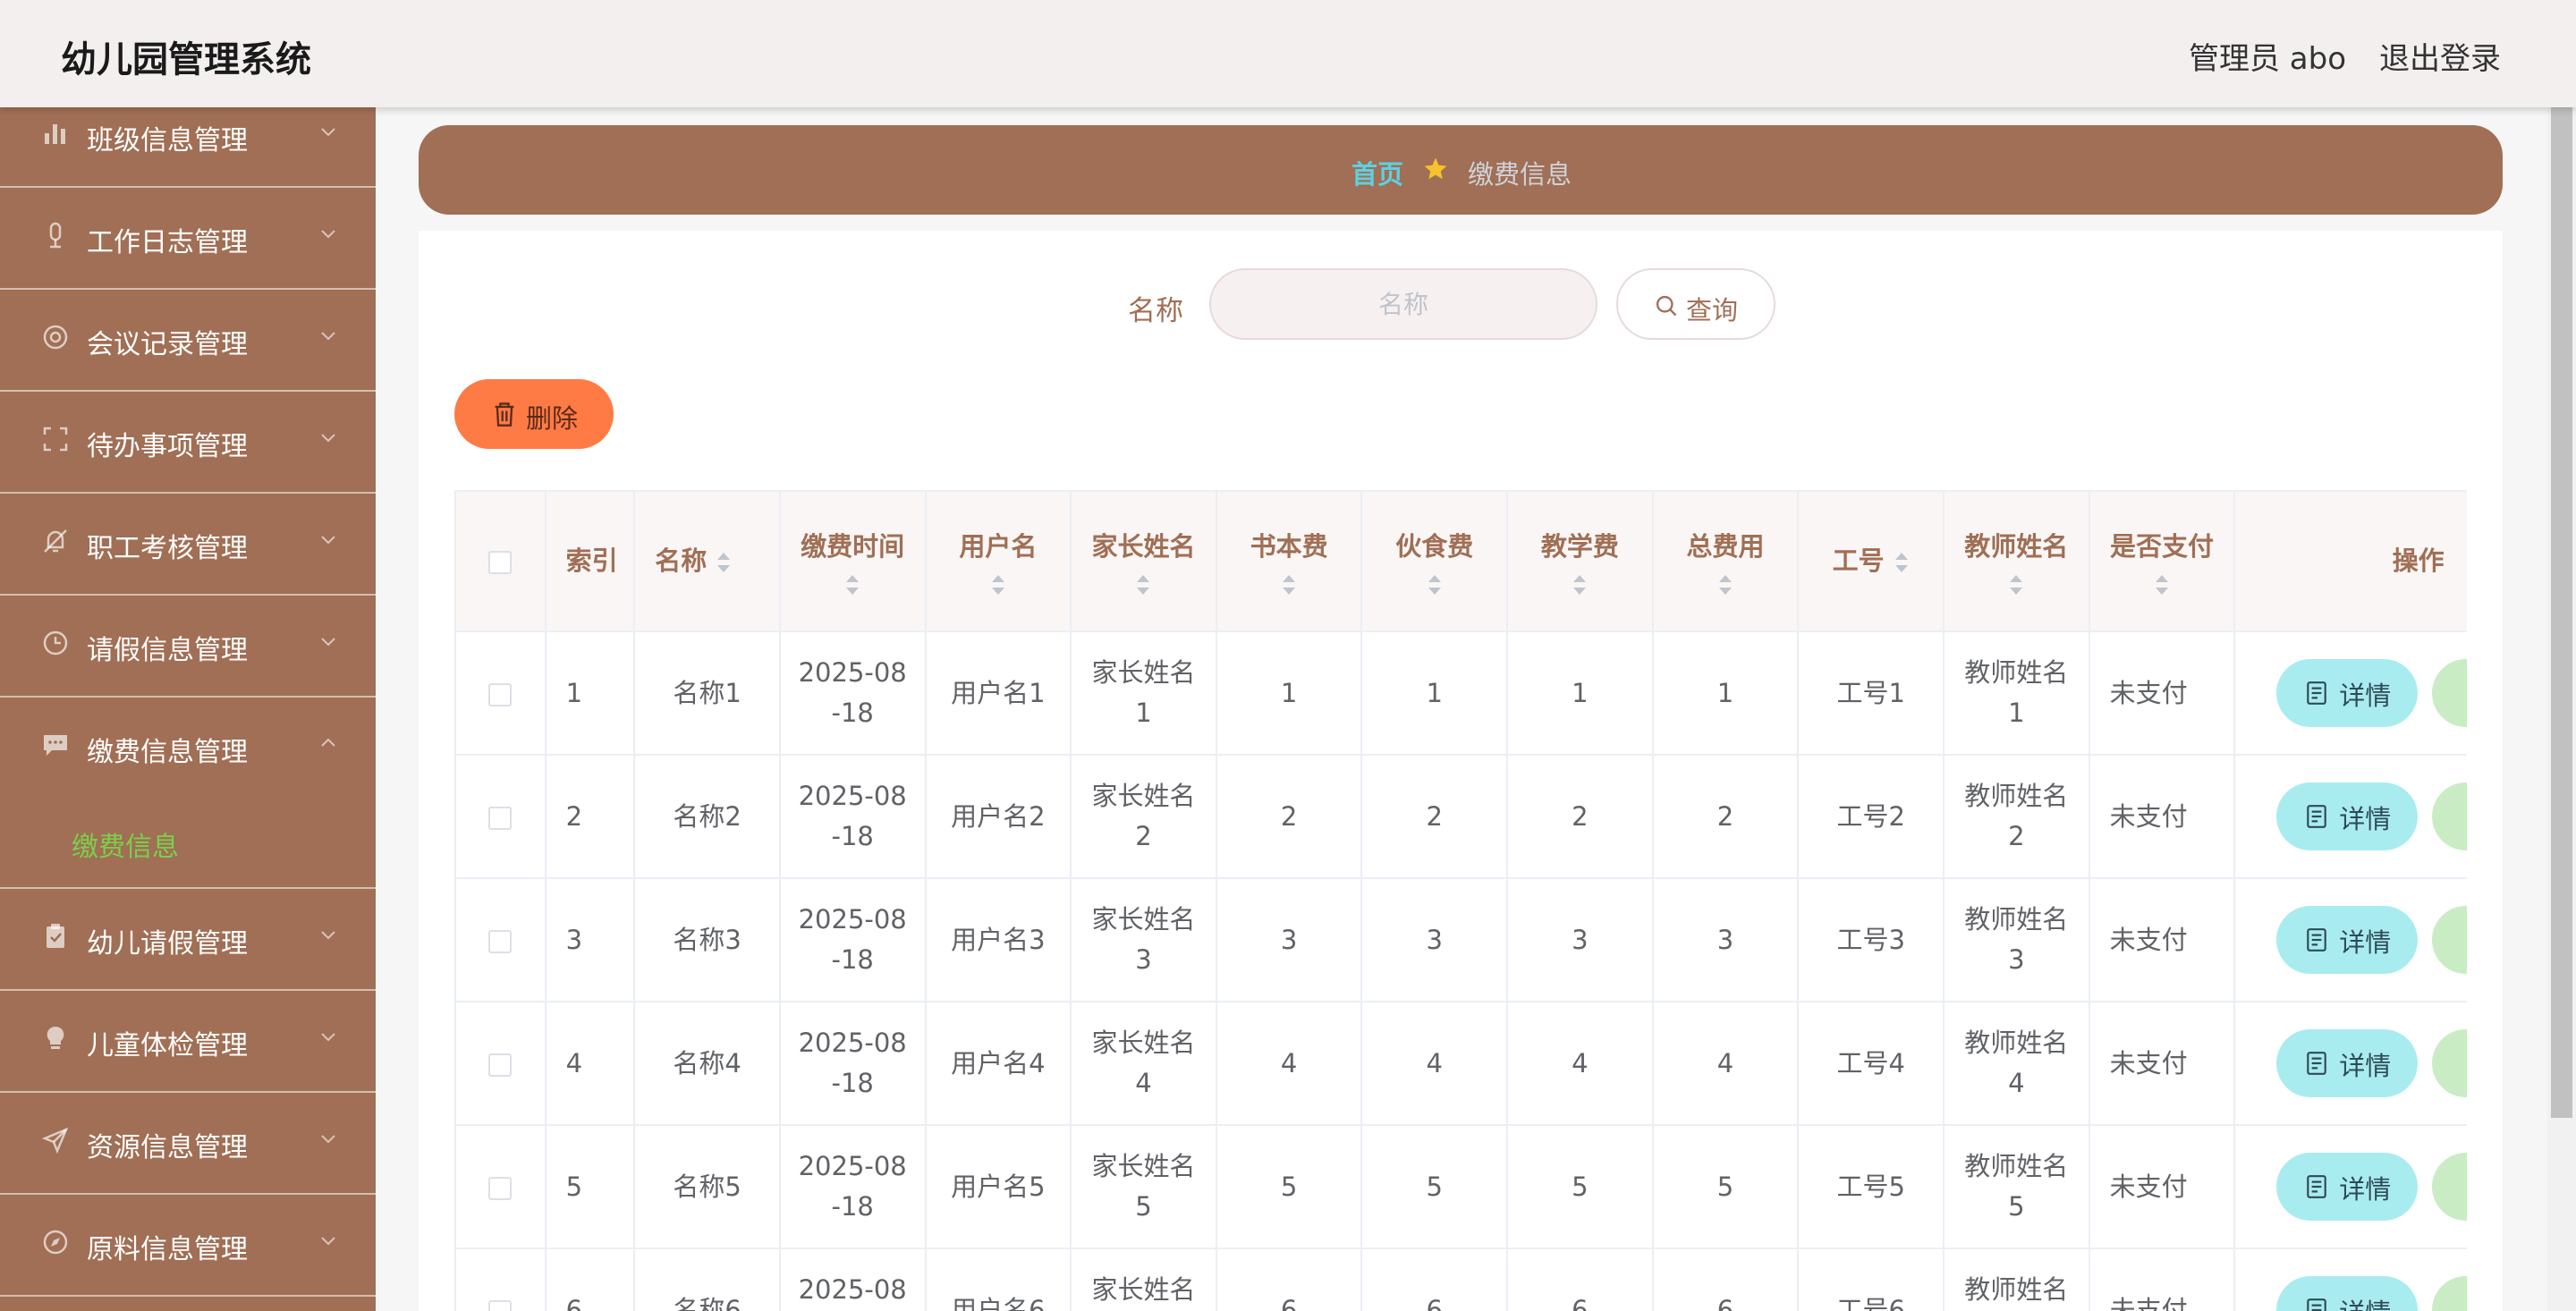 This screenshot has height=1311, width=2576. Describe the element at coordinates (853, 546) in the screenshot. I see `header-label: 缴费时间` at that location.